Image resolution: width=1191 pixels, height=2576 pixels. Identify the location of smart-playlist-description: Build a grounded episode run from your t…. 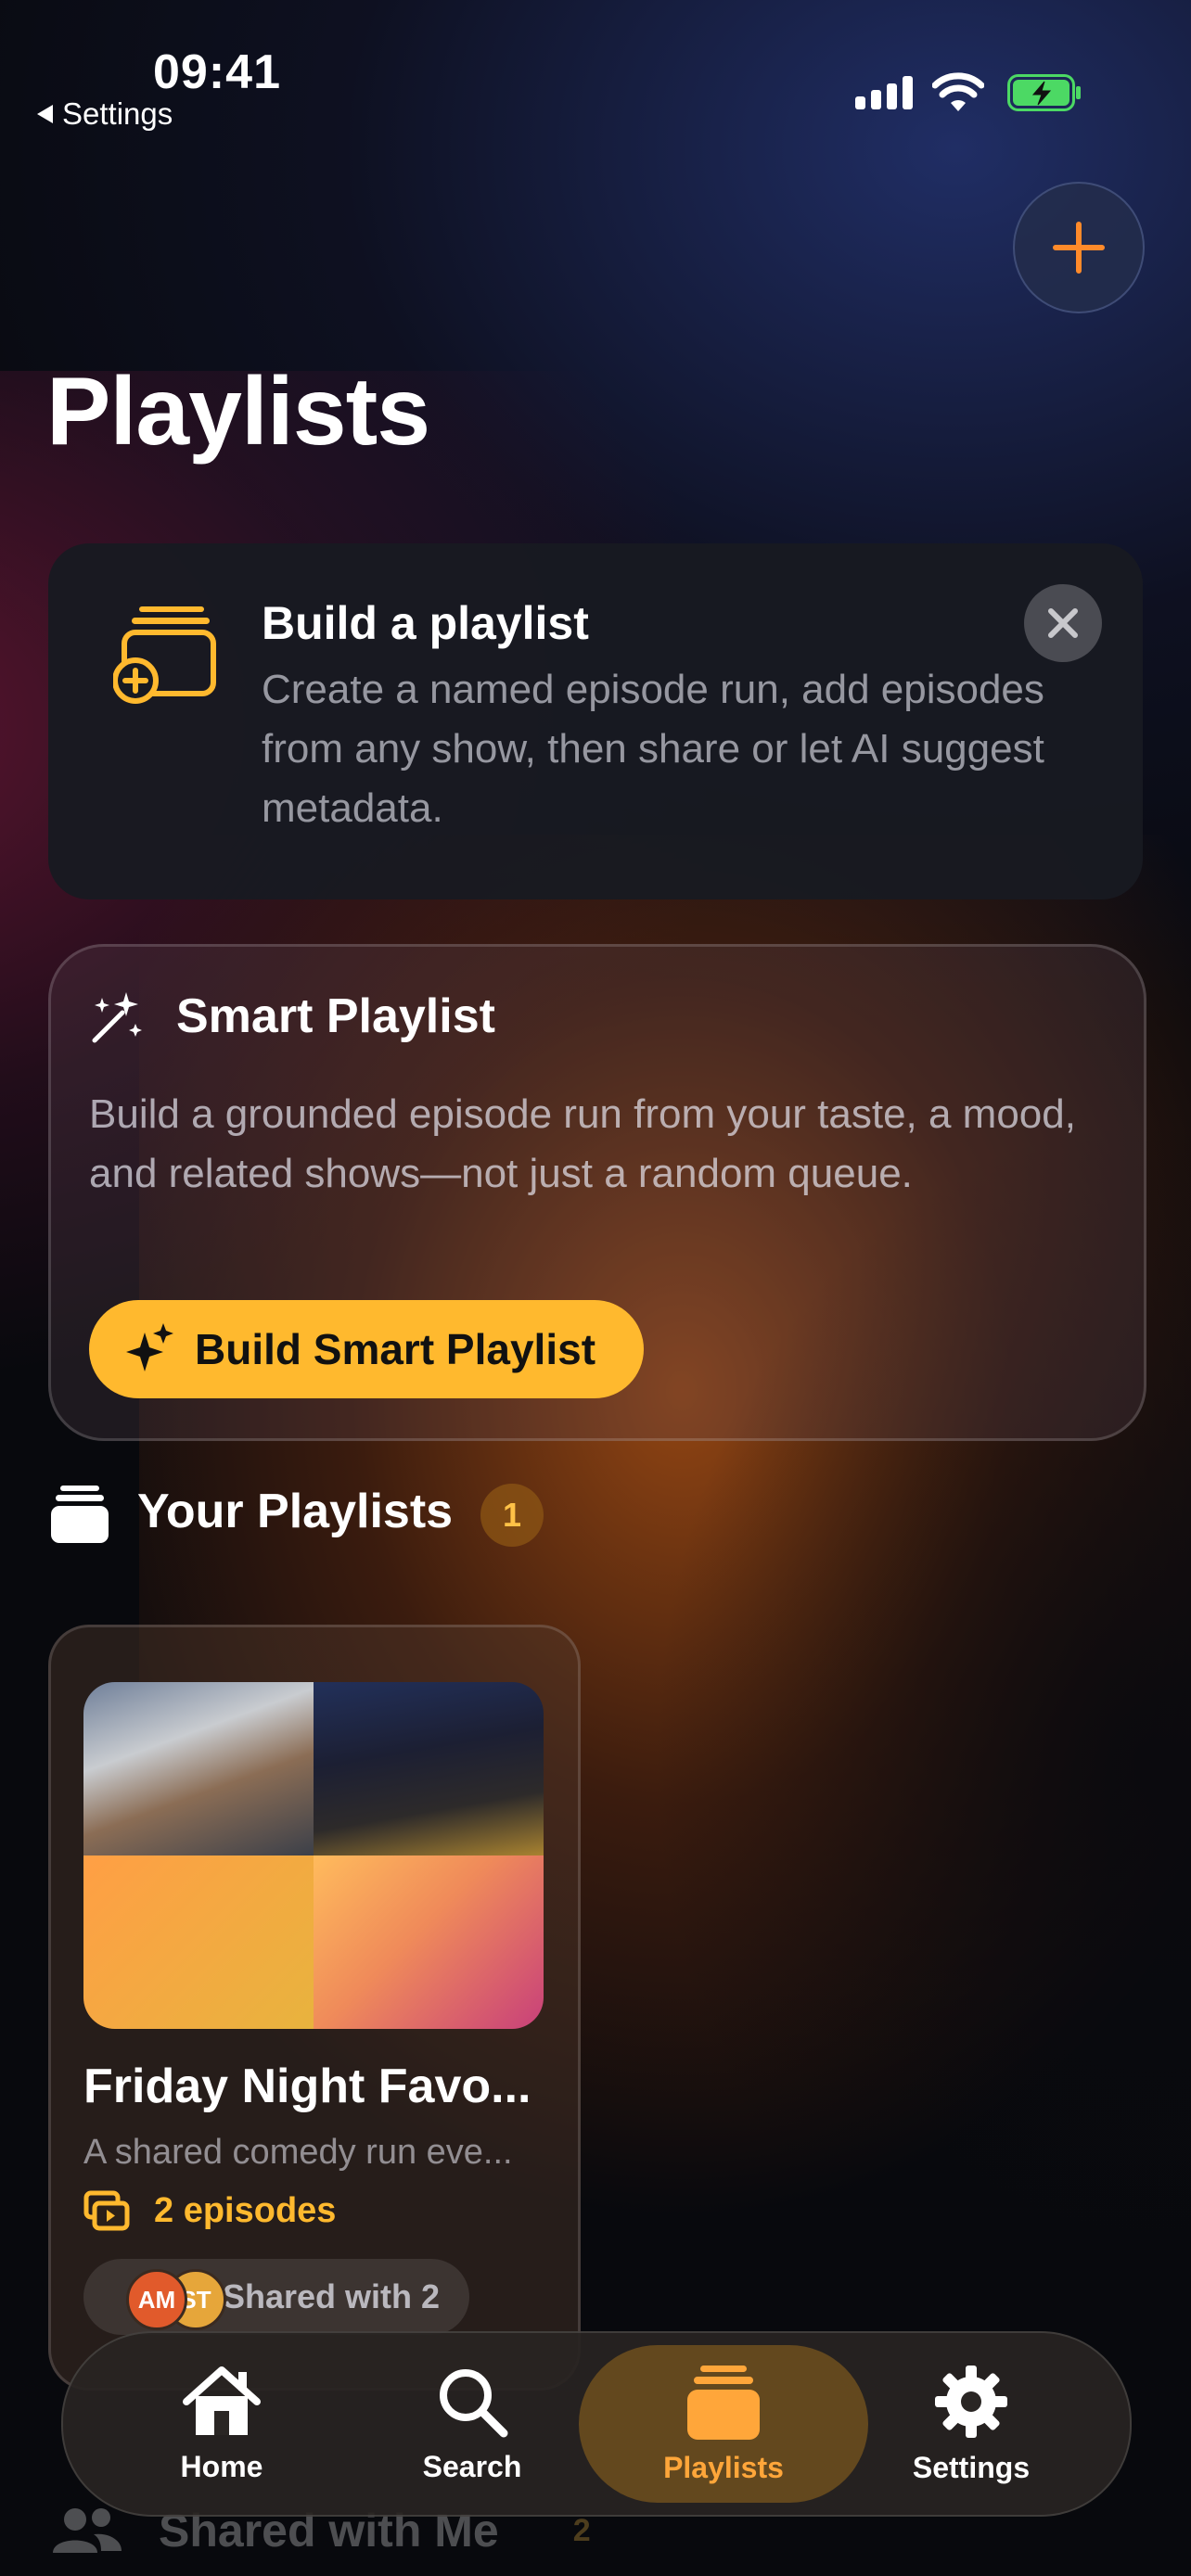
(582, 1143).